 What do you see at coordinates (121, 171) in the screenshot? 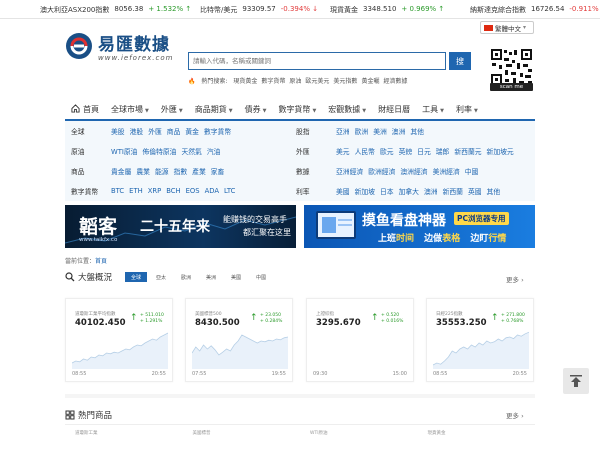
I see `submenu-link: 貴金屬` at bounding box center [121, 171].